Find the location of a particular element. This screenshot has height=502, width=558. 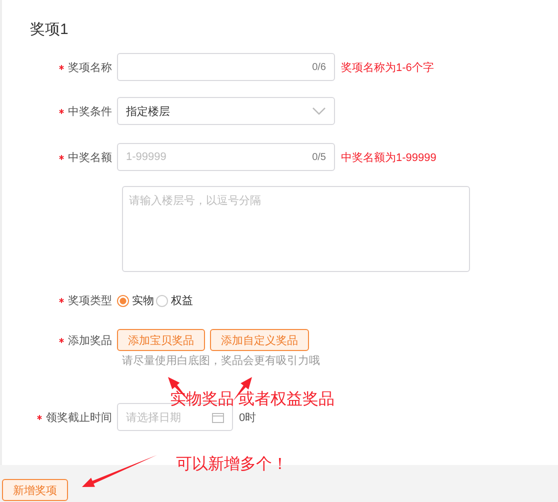

error-hint: 奖项名称为1-6个字 is located at coordinates (387, 67).